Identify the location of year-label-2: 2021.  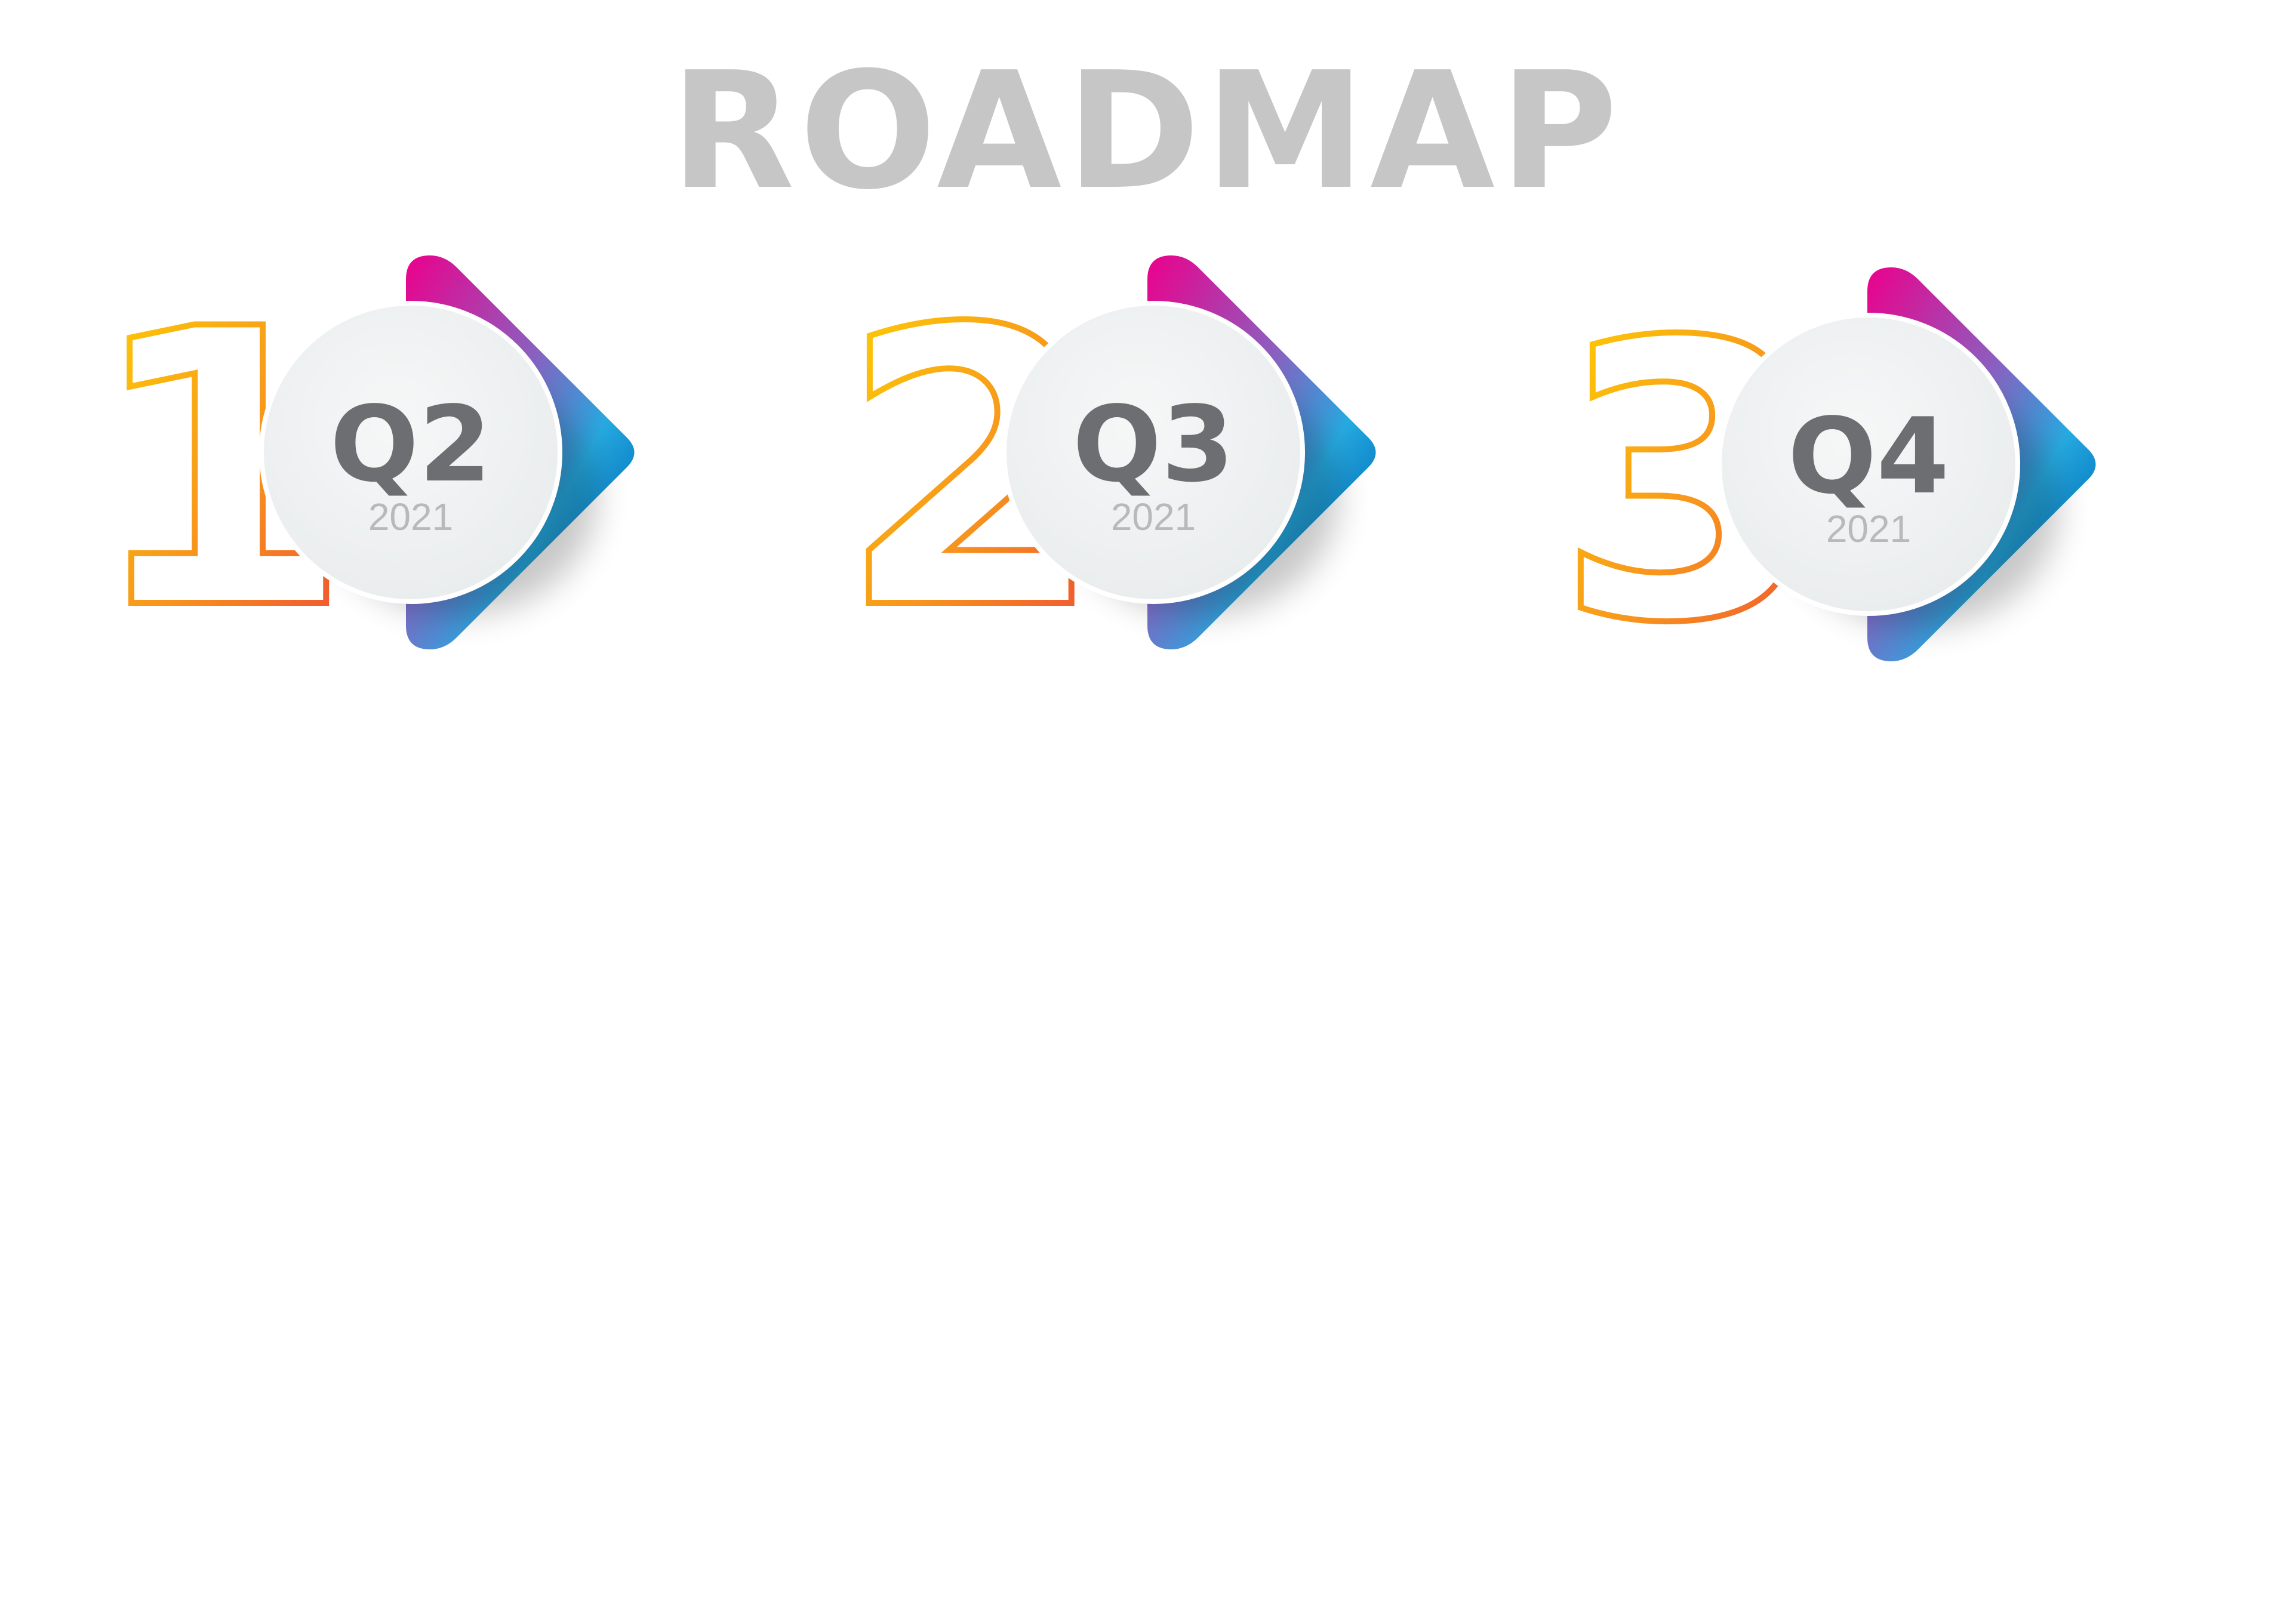
(1153, 516).